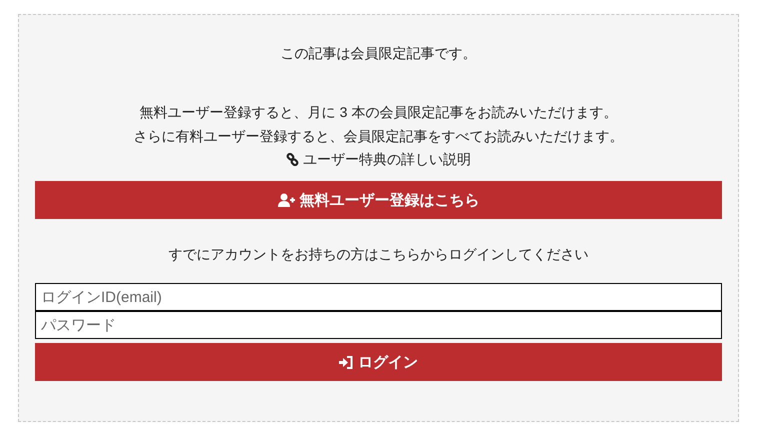 This screenshot has width=757, height=437. I want to click on sign-in-icon, so click(346, 362).